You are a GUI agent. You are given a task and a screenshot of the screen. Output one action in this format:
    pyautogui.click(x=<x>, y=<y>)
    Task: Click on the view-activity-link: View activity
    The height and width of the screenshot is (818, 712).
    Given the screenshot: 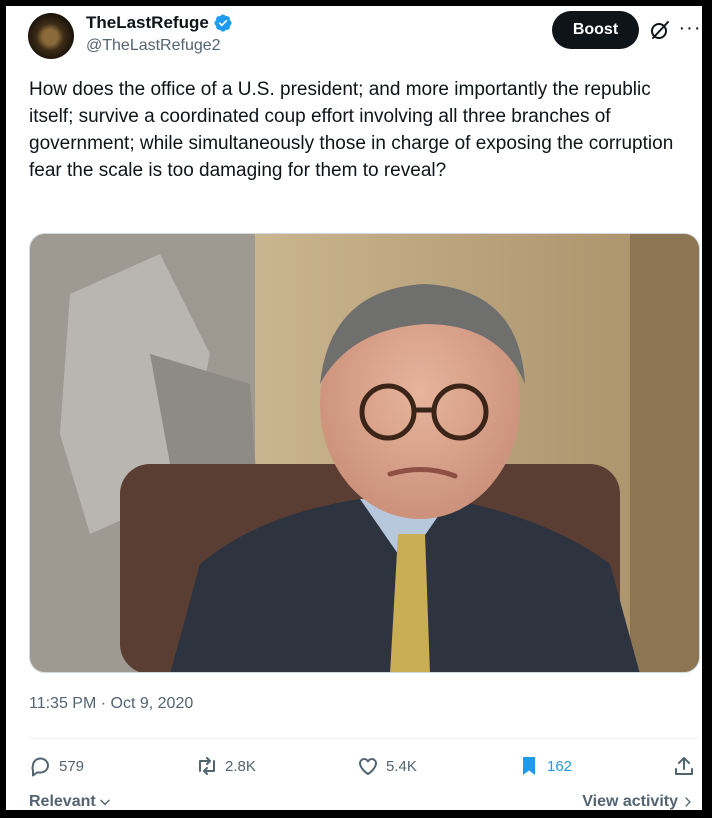 What is the action you would take?
    pyautogui.click(x=638, y=801)
    